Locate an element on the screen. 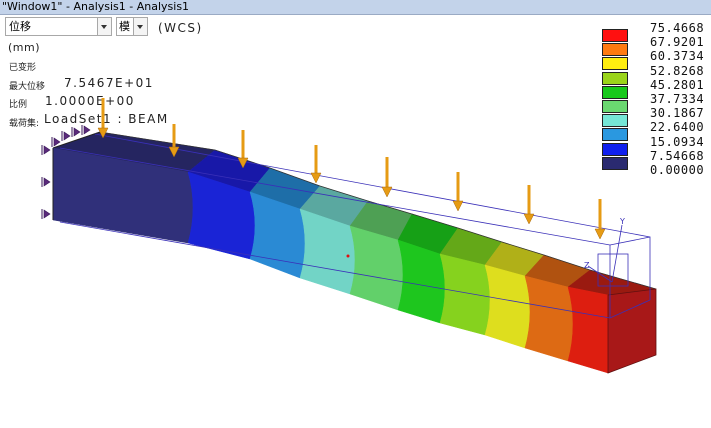  legend-label: 22.6400 is located at coordinates (677, 127).